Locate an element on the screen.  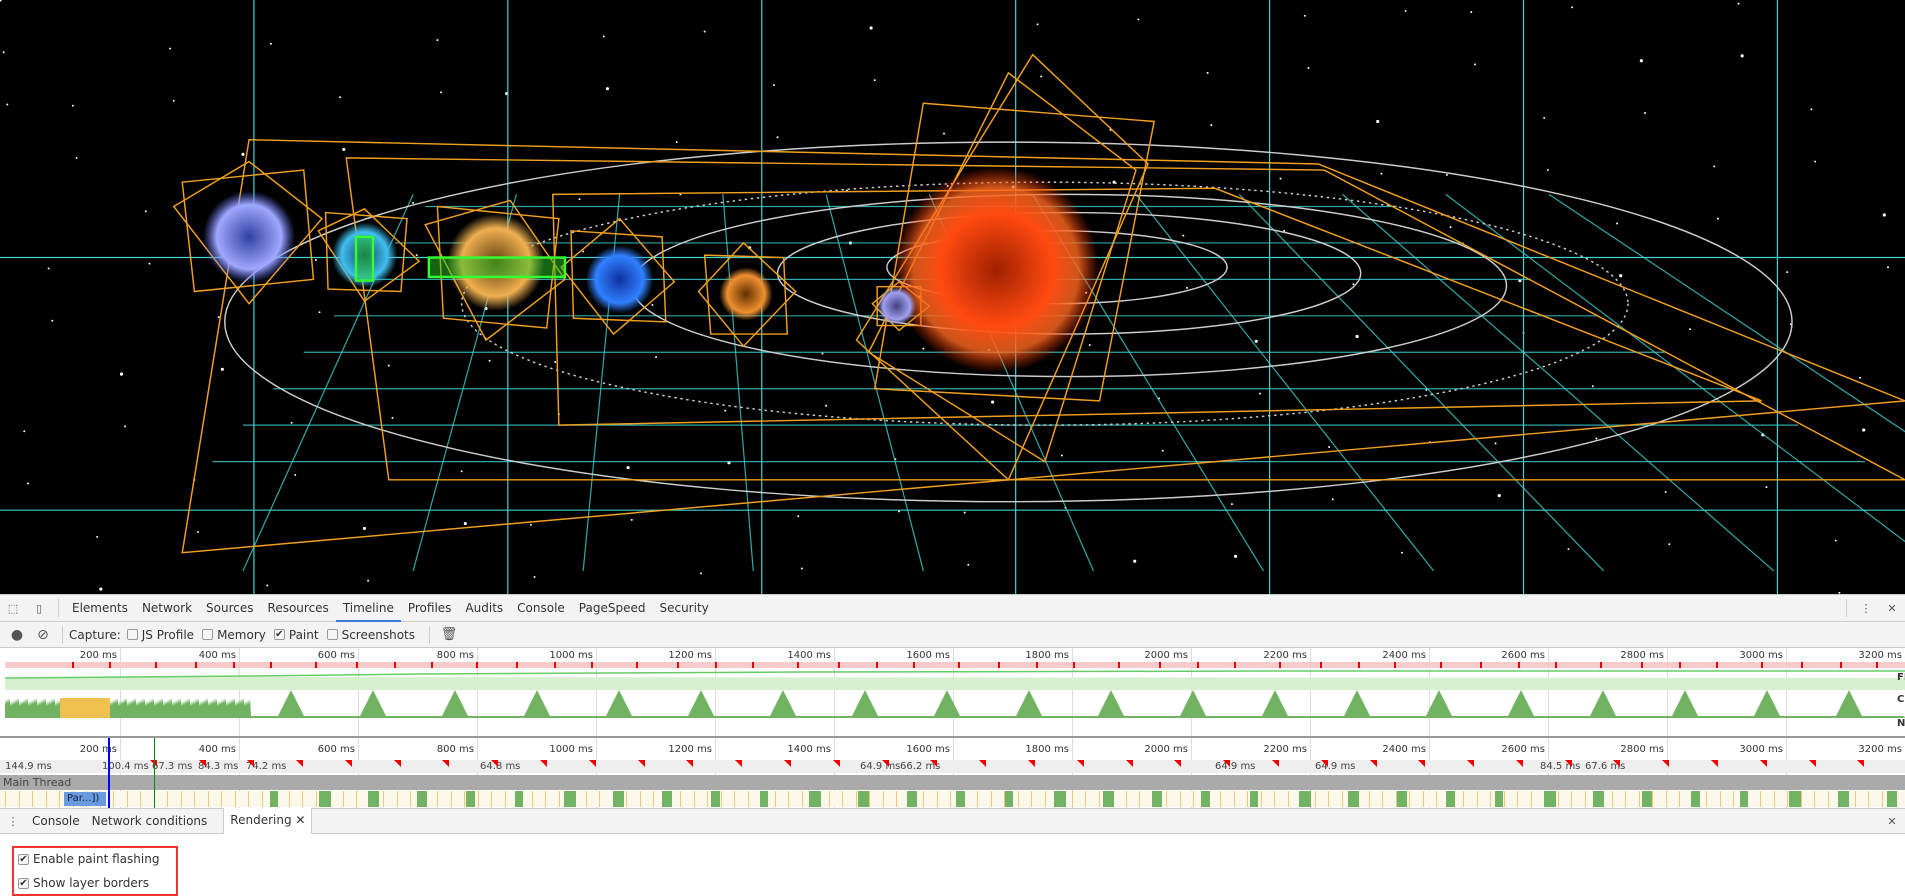
time-tick-label: 200 ms is located at coordinates (98, 749).